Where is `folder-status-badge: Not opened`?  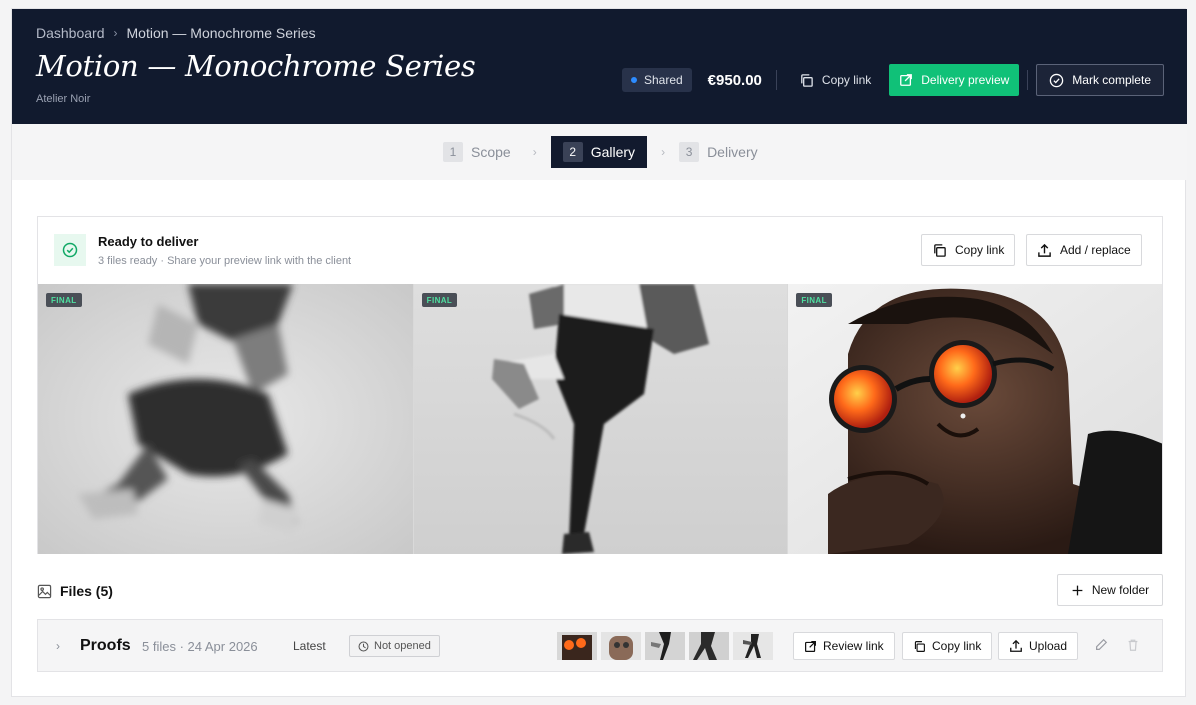 folder-status-badge: Not opened is located at coordinates (394, 646).